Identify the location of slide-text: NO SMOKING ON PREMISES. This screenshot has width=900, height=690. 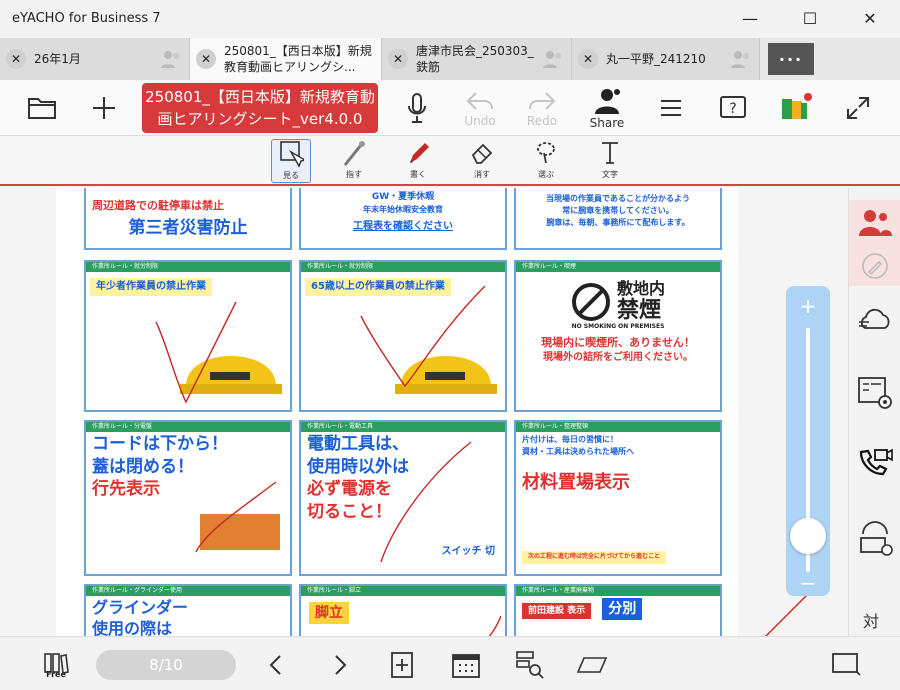
(618, 326).